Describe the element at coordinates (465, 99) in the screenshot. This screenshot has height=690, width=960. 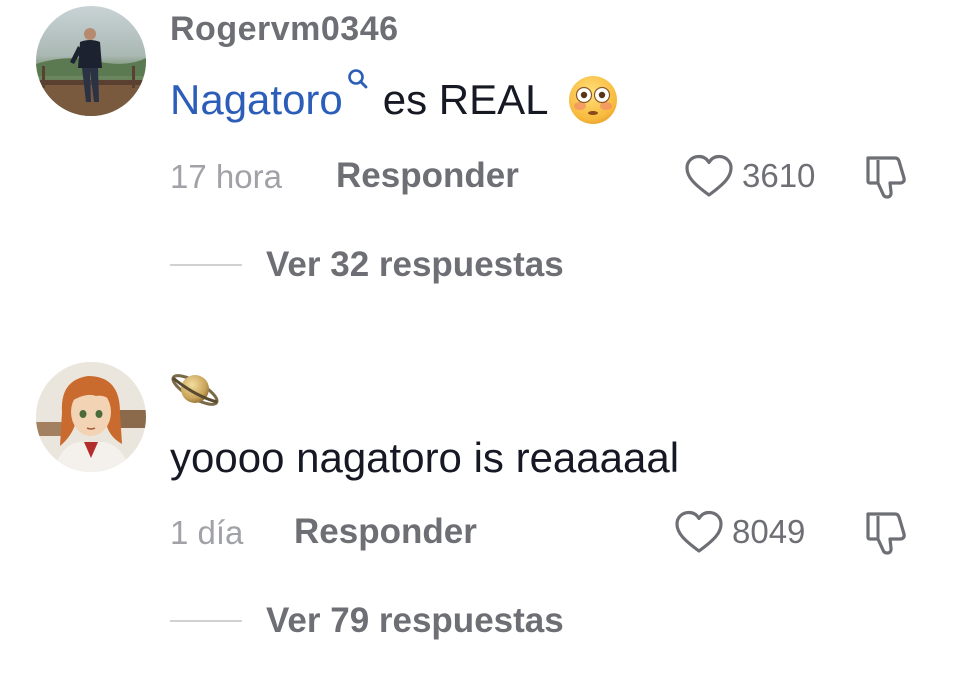
I see `comment-body: es REAL` at that location.